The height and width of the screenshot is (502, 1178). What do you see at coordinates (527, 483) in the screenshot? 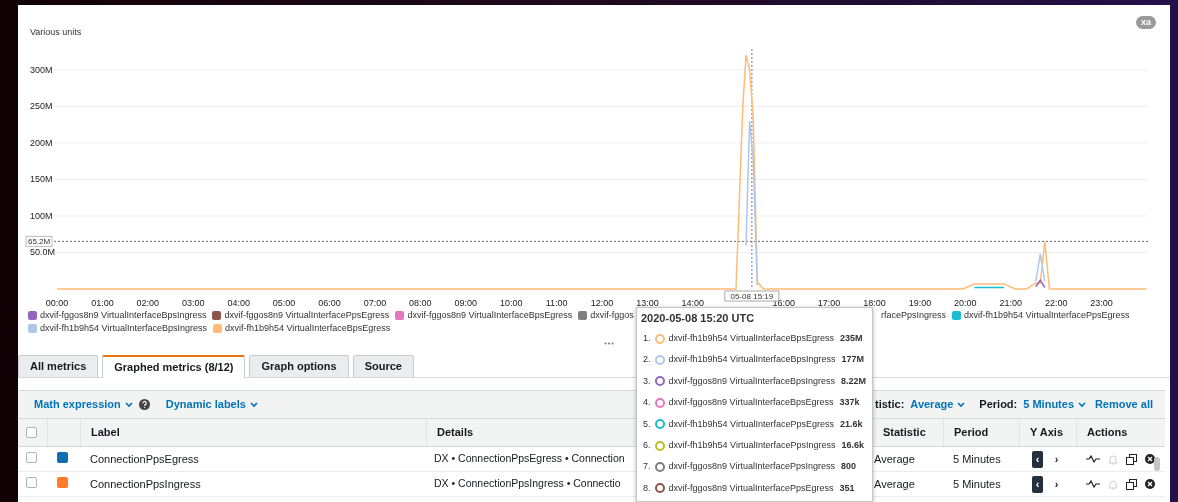
I see `metric-details: DX • ConnectionPpsIngress • Connectio` at bounding box center [527, 483].